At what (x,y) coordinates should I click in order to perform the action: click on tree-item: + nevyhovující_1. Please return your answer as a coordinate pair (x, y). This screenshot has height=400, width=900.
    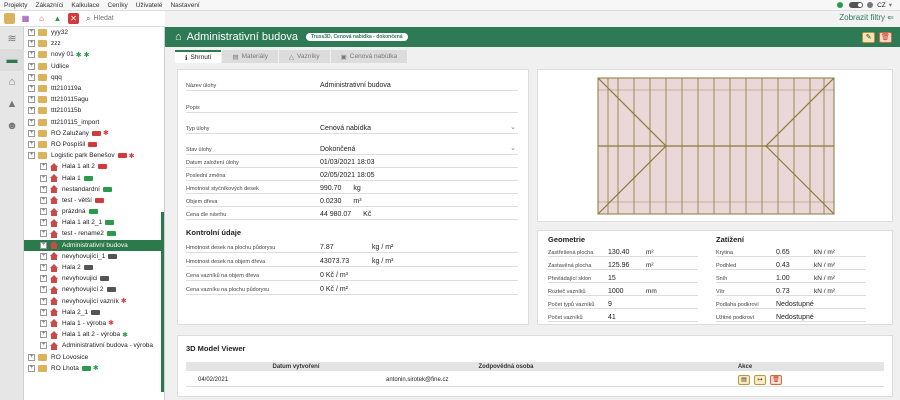
    Looking at the image, I should click on (94, 256).